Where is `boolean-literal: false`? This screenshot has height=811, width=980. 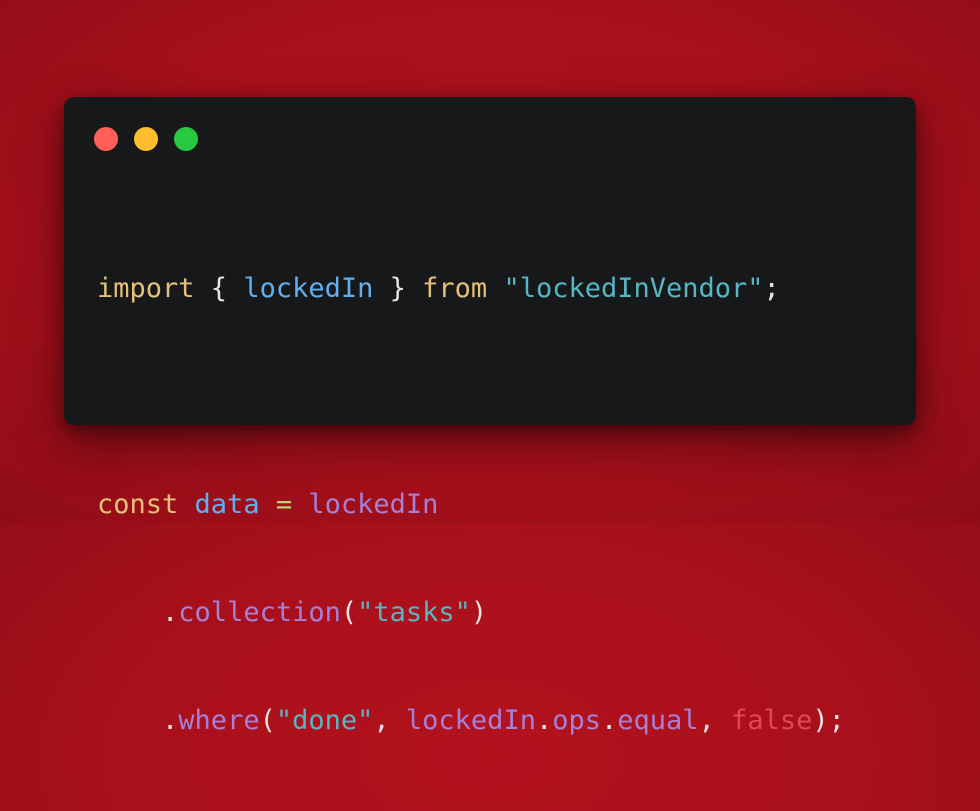
boolean-literal: false is located at coordinates (772, 720).